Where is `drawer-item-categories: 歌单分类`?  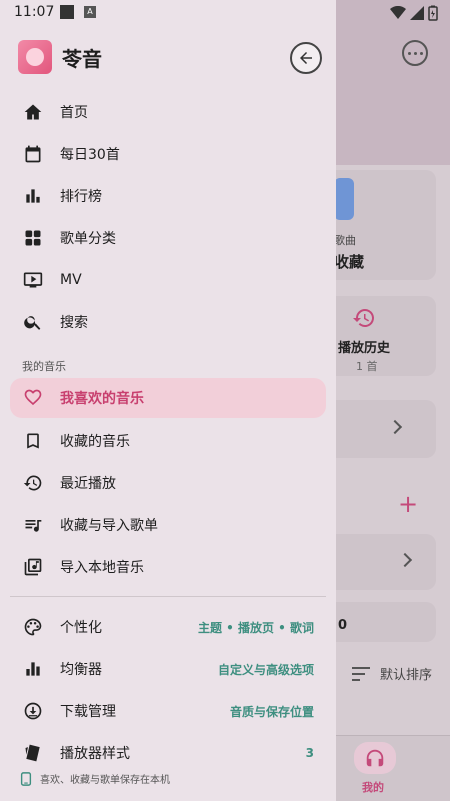
drawer-item-categories: 歌单分类 is located at coordinates (168, 238).